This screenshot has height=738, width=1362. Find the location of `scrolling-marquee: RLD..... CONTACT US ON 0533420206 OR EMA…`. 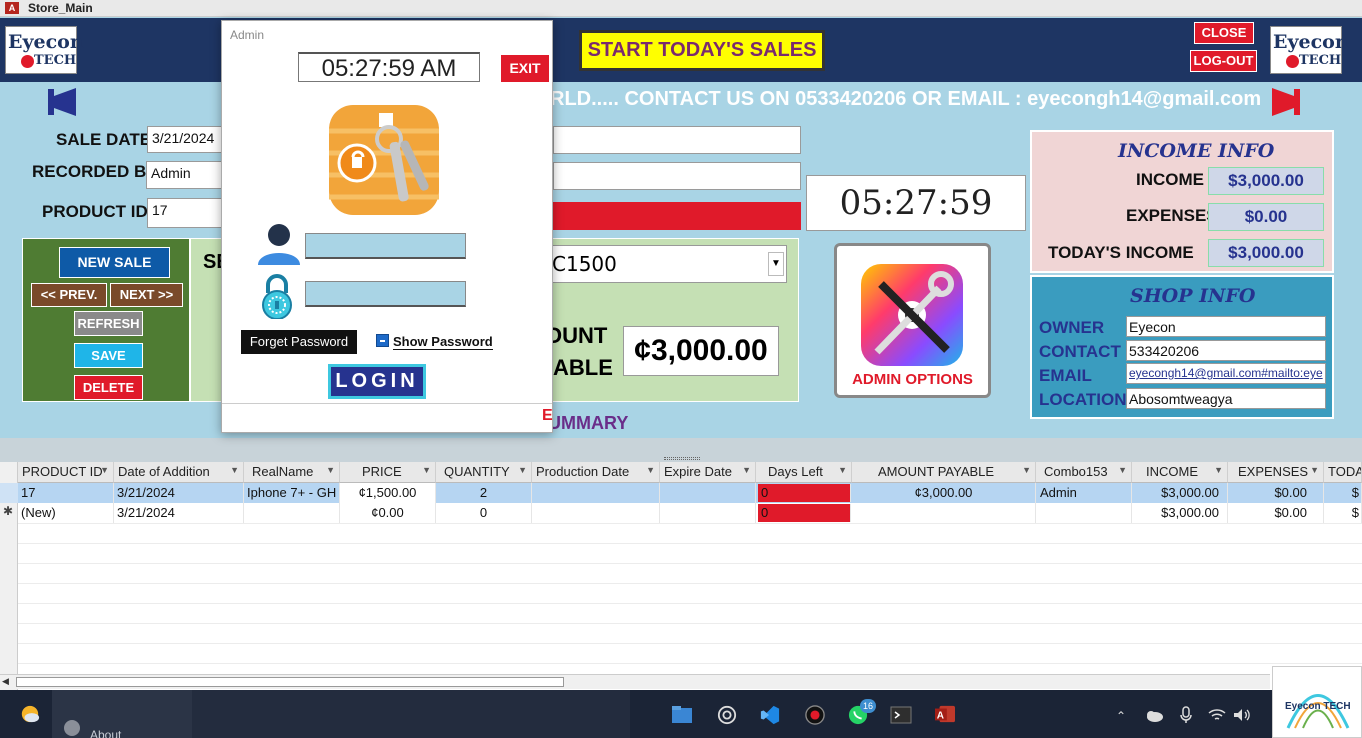

scrolling-marquee: RLD..... CONTACT US ON 0533420206 OR EMA… is located at coordinates (906, 99).